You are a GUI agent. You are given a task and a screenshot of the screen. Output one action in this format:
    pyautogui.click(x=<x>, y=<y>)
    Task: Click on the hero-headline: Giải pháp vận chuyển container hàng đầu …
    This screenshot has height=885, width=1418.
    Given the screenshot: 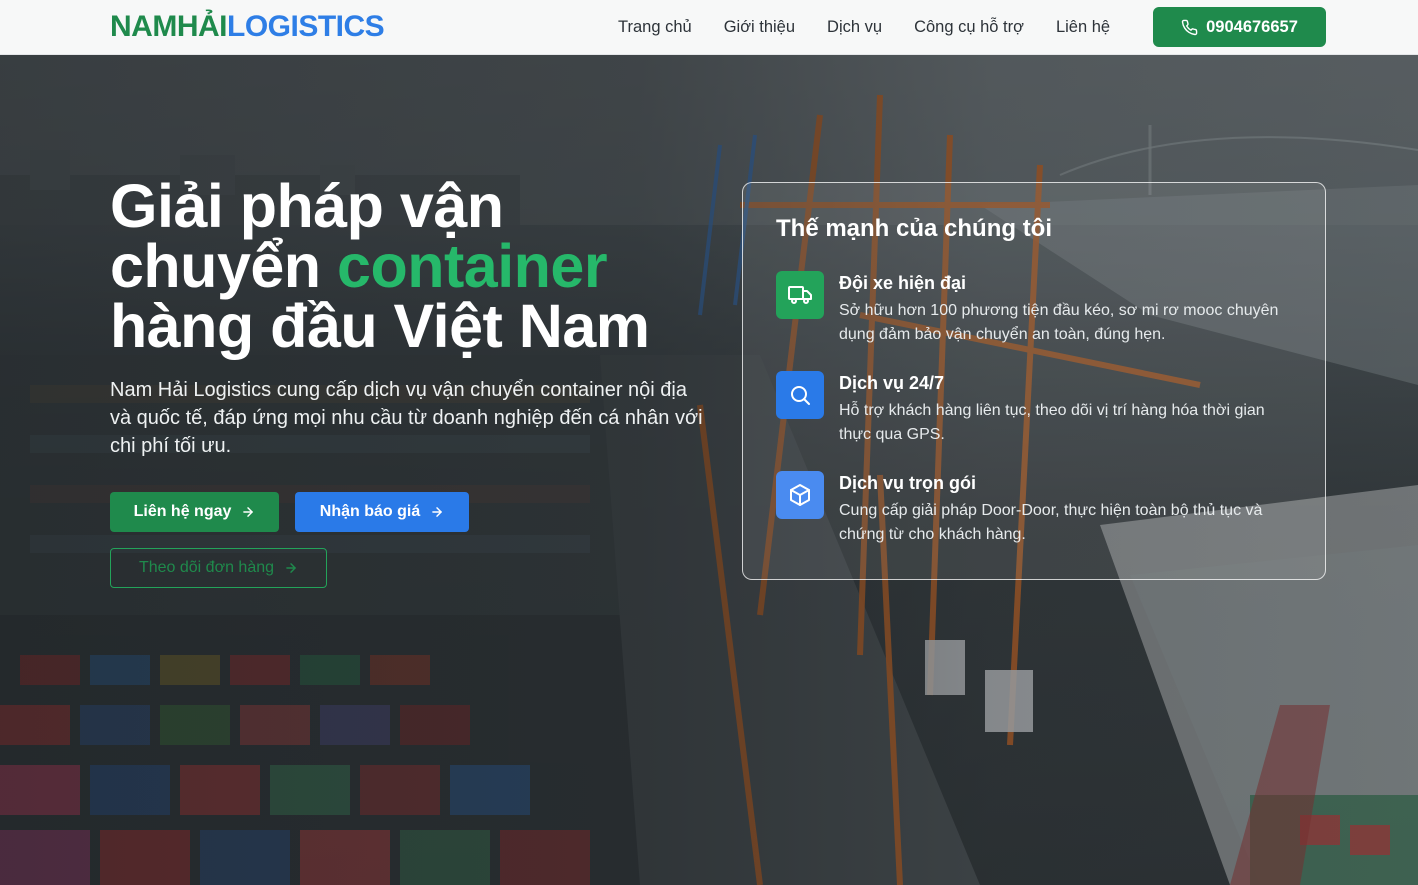 What is the action you would take?
    pyautogui.click(x=410, y=266)
    